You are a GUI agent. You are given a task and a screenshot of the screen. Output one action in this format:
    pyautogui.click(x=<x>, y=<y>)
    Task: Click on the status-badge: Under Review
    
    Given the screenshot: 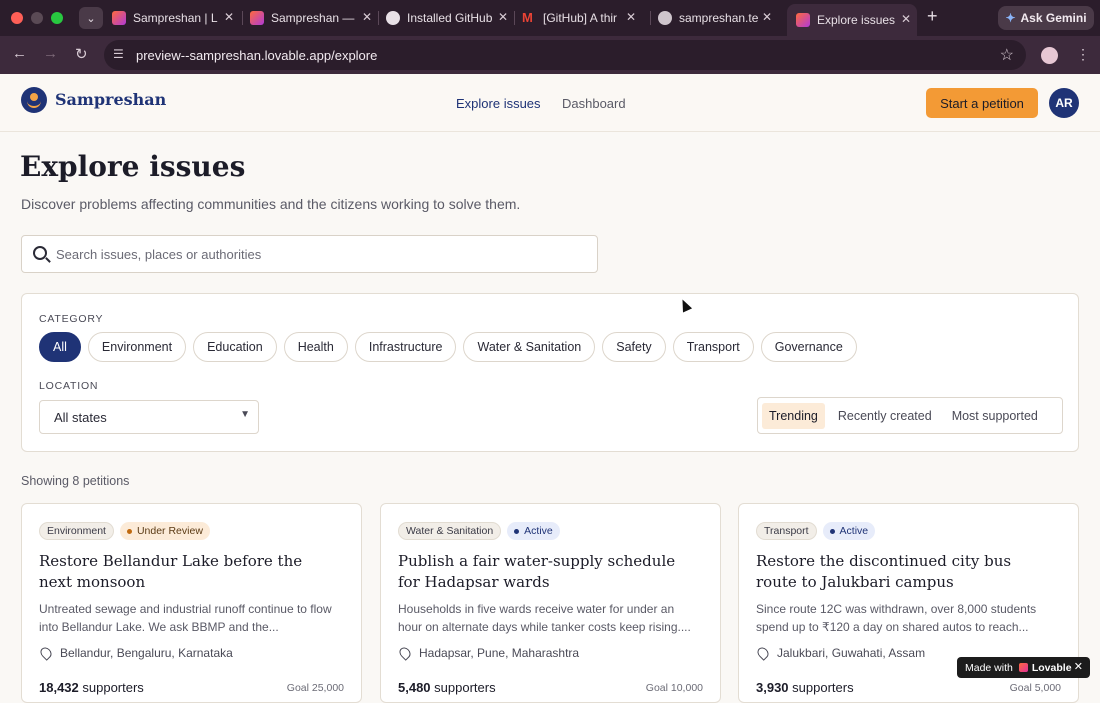 What is the action you would take?
    pyautogui.click(x=164, y=531)
    